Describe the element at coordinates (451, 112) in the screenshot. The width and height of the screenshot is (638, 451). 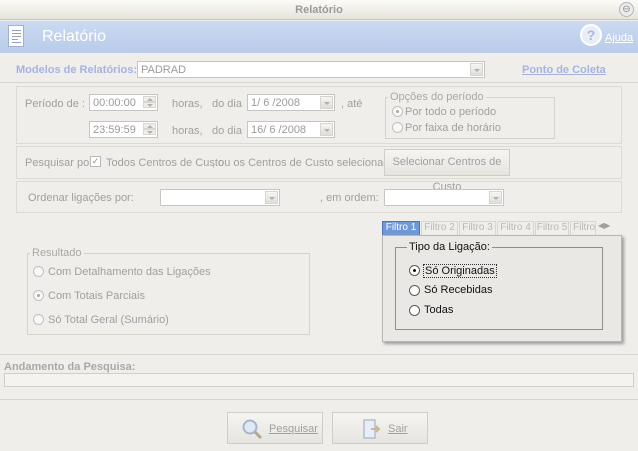
I see `period-full-label: Por todo o período` at that location.